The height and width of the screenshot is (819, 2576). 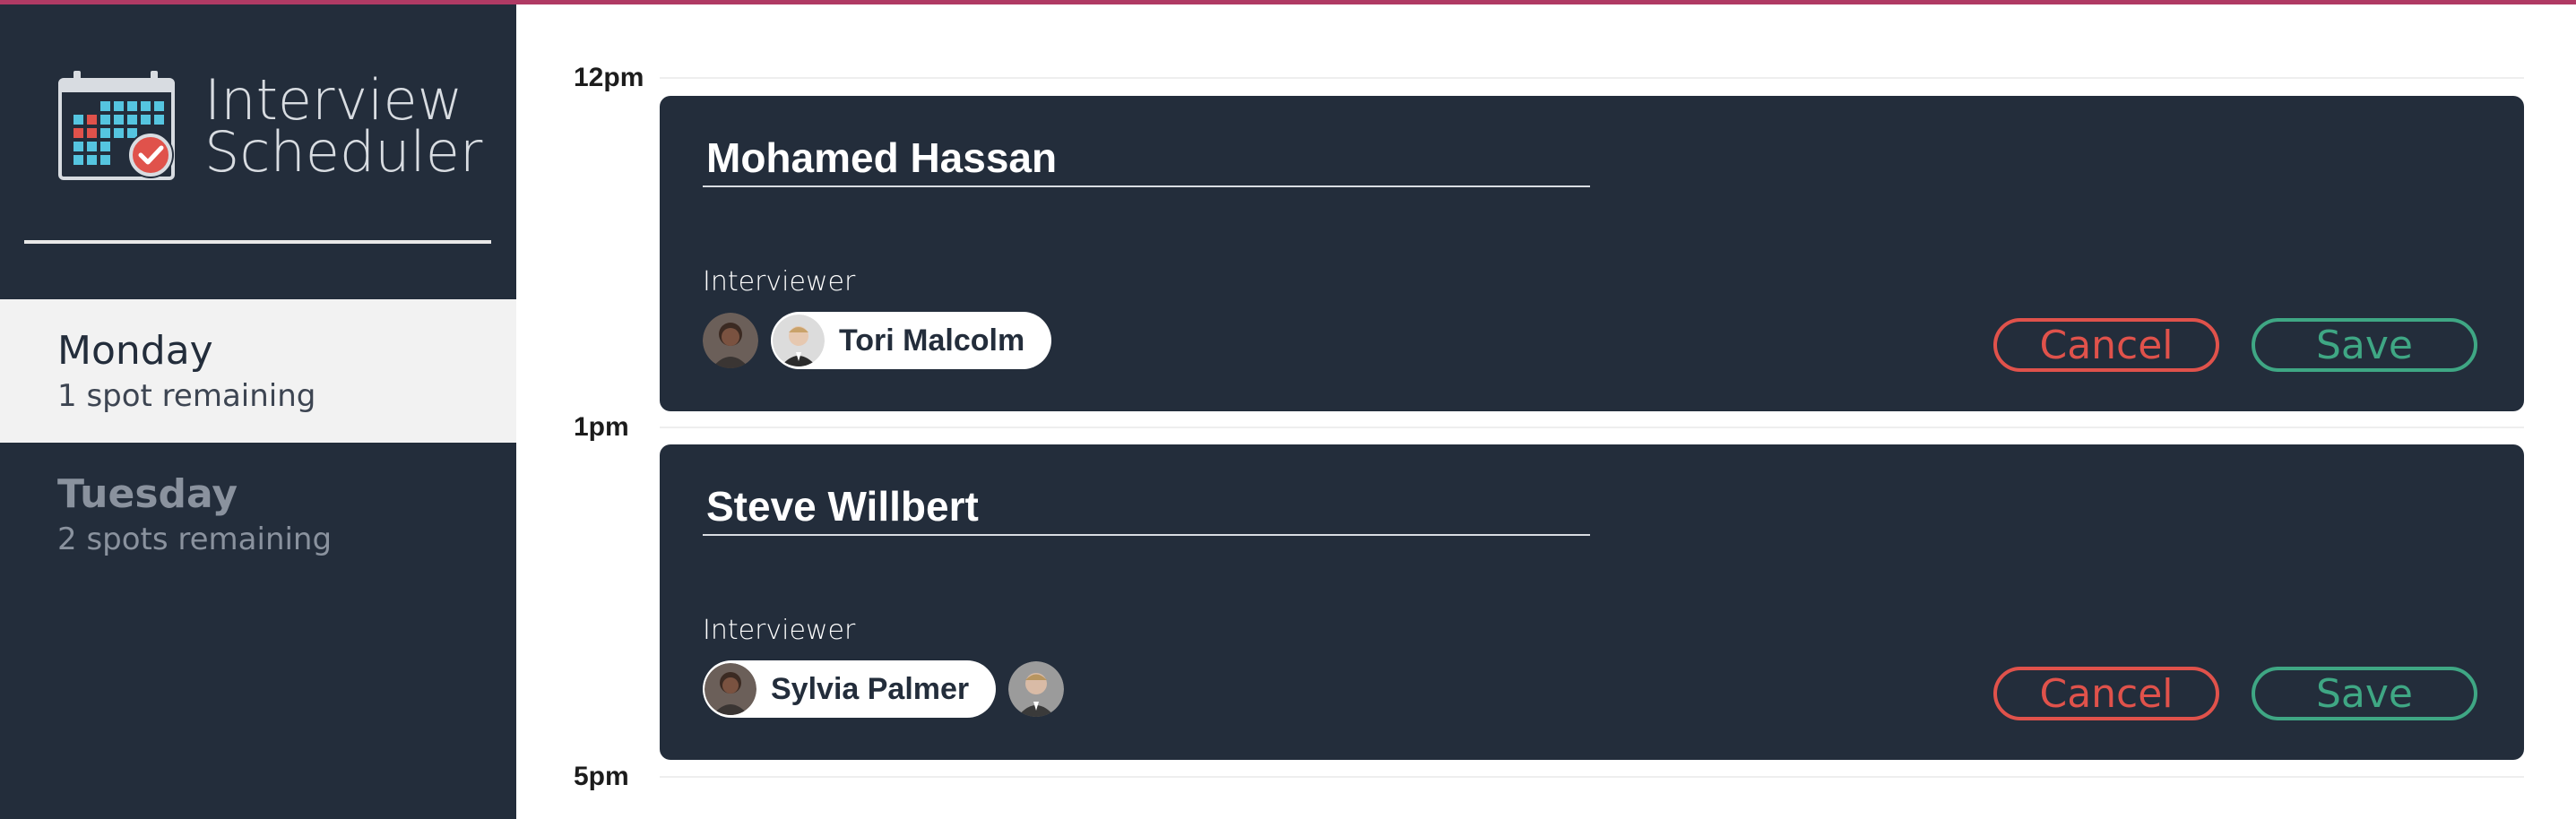 I want to click on day-spots: 2 spots remaining, so click(x=195, y=539).